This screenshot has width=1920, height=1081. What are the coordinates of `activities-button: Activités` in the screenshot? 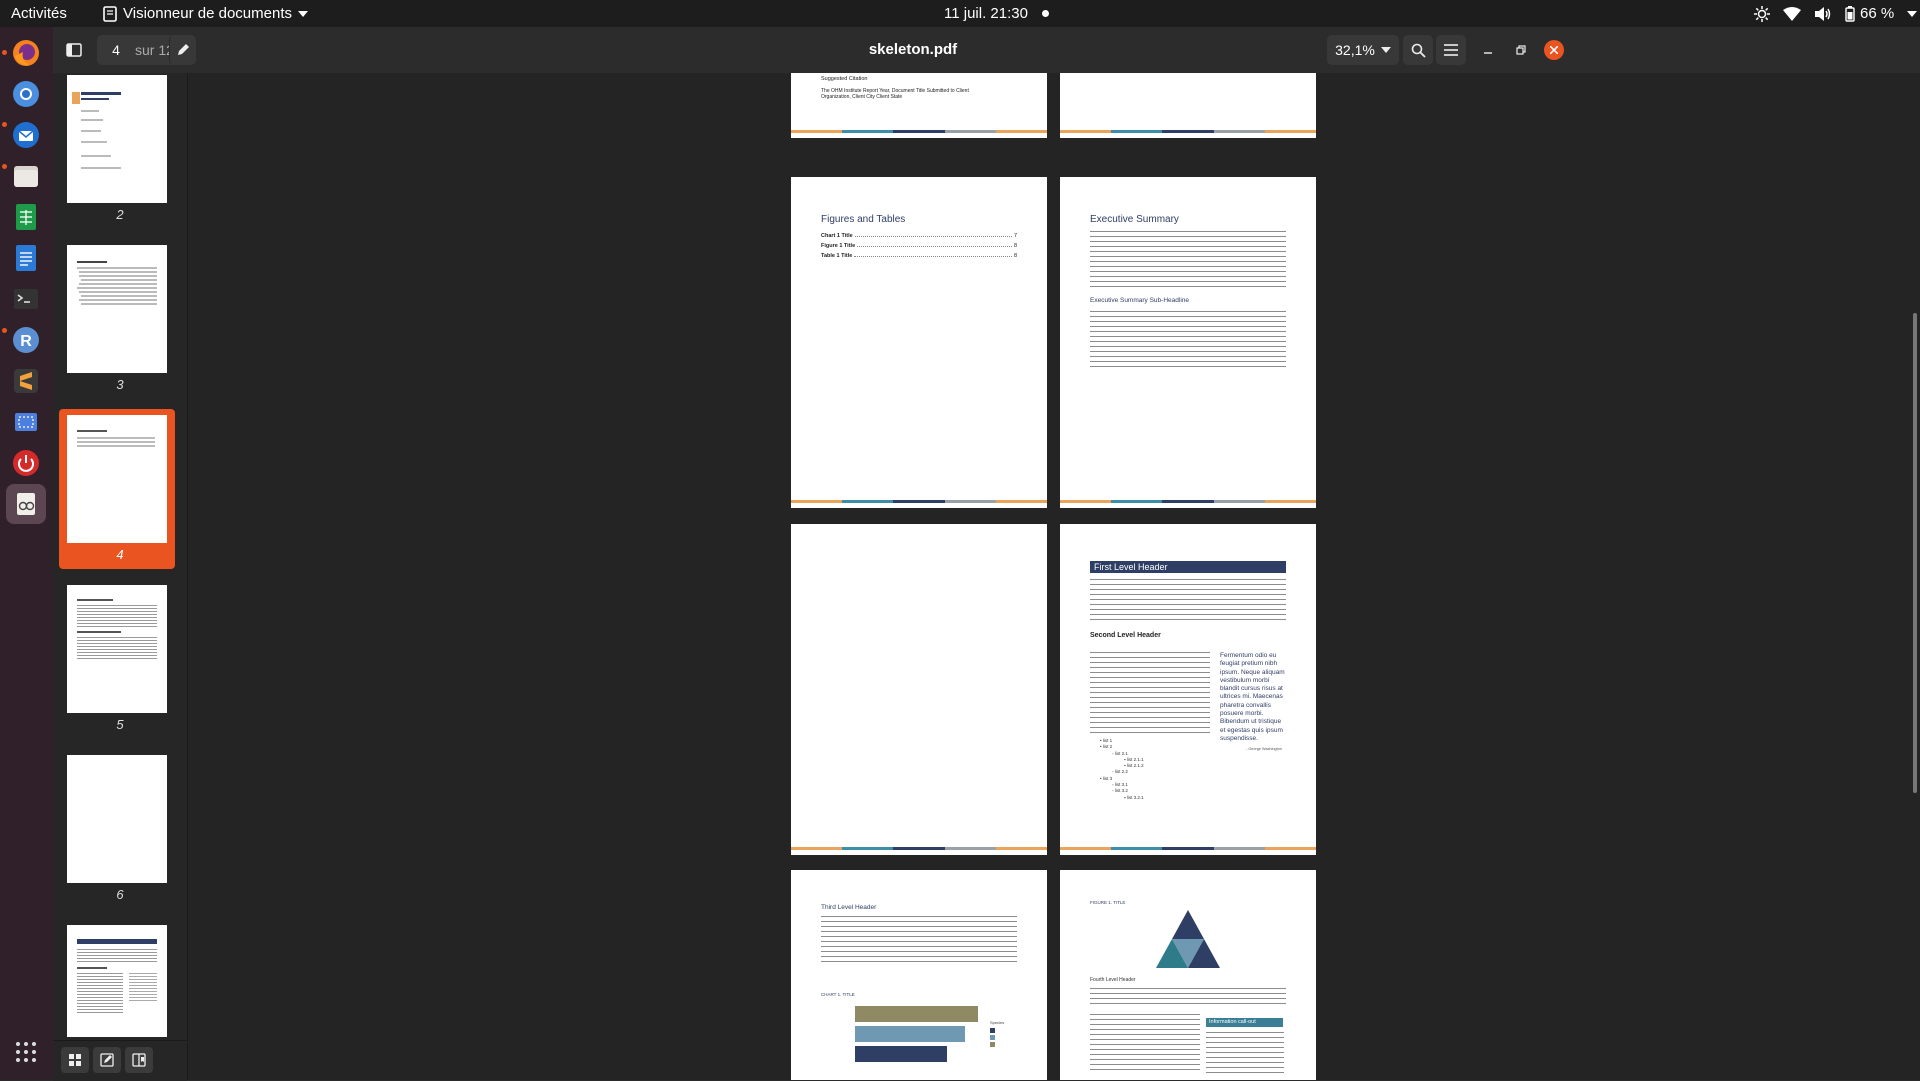 It's located at (39, 13).